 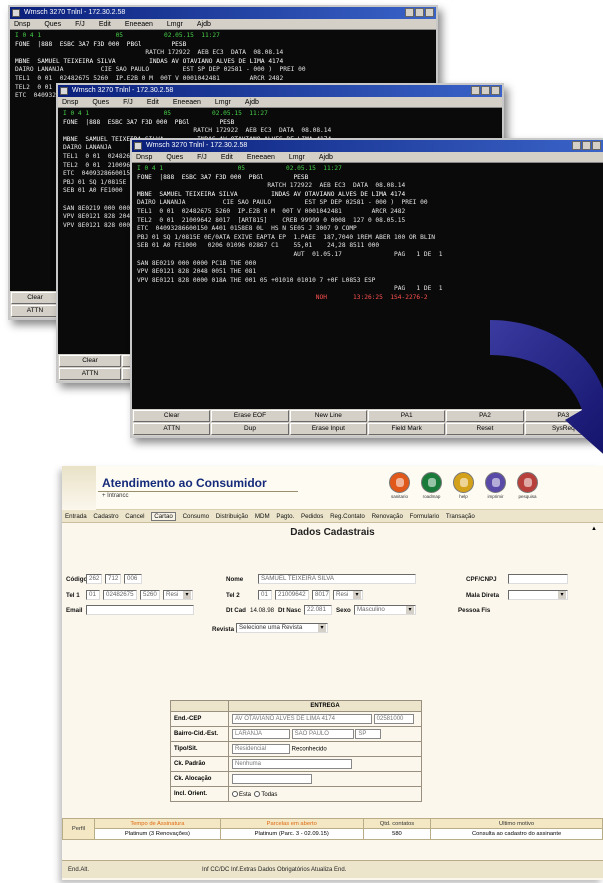 What do you see at coordinates (368, 734) in the screenshot?
I see `estado-select: SP` at bounding box center [368, 734].